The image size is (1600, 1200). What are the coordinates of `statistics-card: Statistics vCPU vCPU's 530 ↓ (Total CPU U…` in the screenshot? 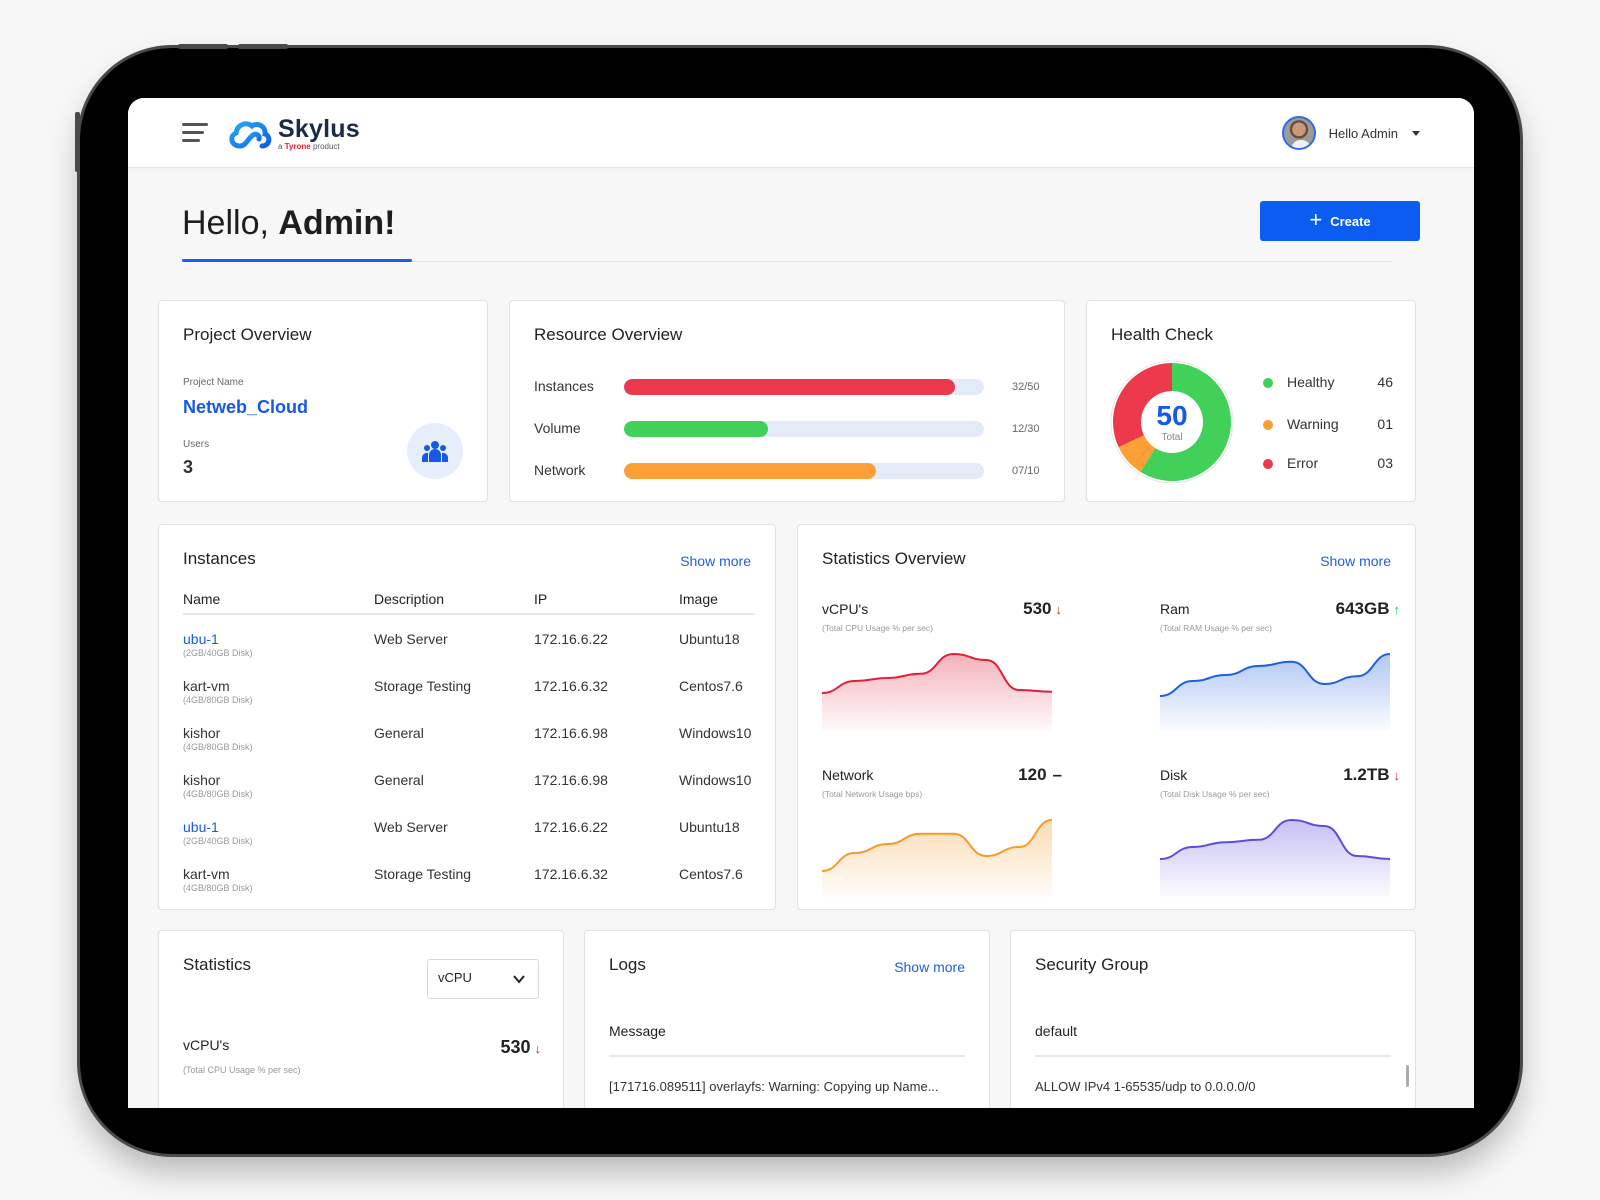 It's located at (361, 1019).